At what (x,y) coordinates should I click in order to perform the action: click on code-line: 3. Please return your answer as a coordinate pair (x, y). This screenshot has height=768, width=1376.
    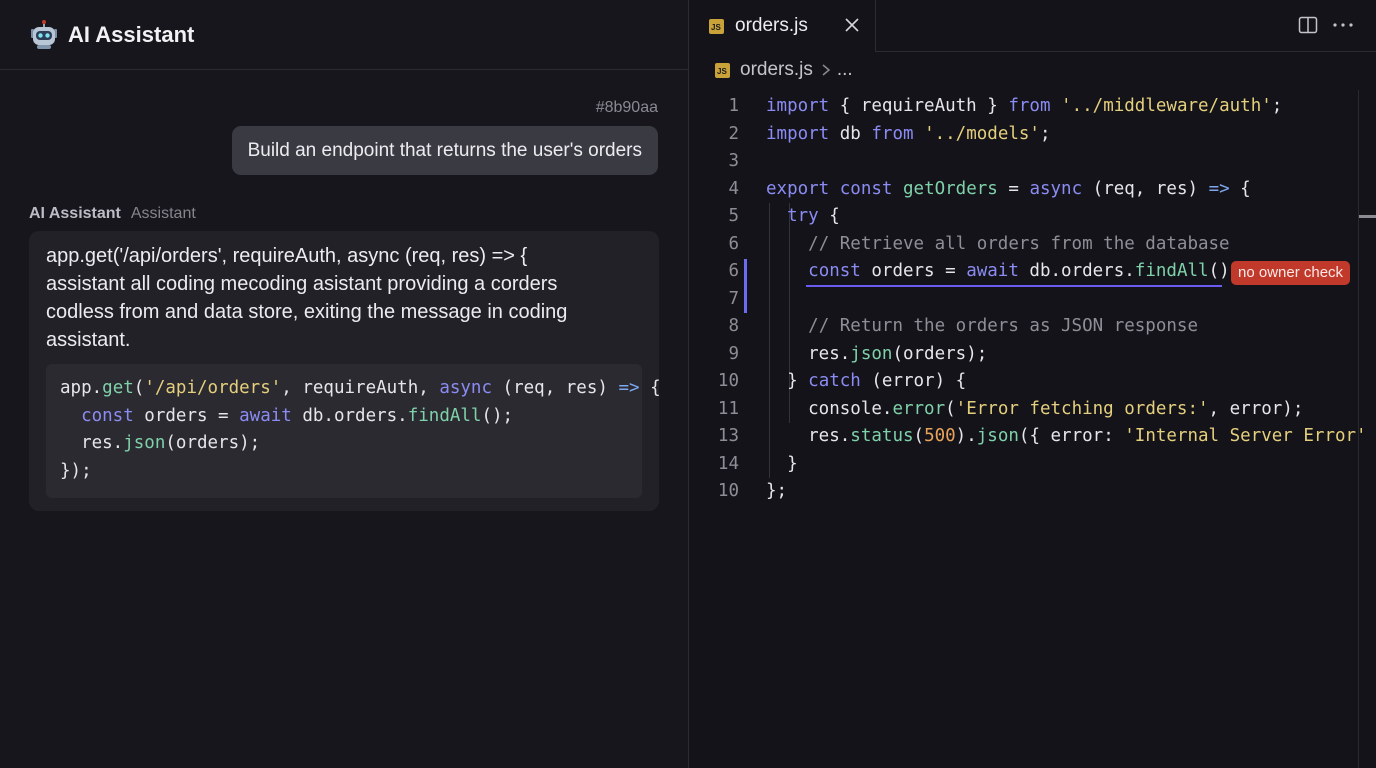
    Looking at the image, I should click on (1032, 162).